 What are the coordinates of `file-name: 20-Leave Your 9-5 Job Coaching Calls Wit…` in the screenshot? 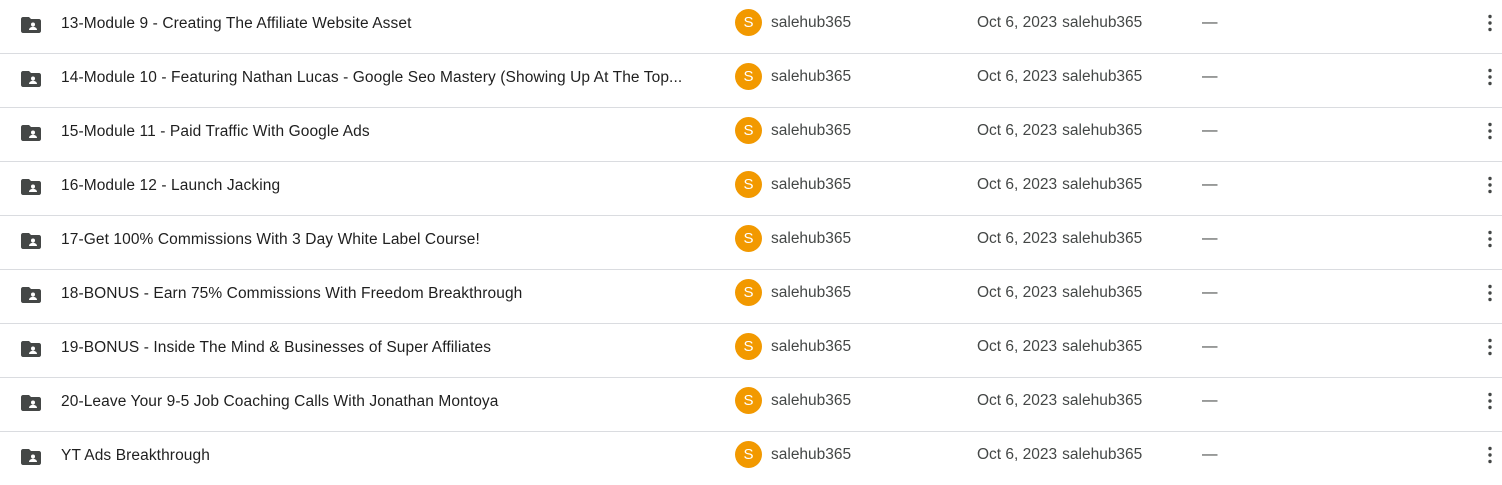 It's located at (391, 404).